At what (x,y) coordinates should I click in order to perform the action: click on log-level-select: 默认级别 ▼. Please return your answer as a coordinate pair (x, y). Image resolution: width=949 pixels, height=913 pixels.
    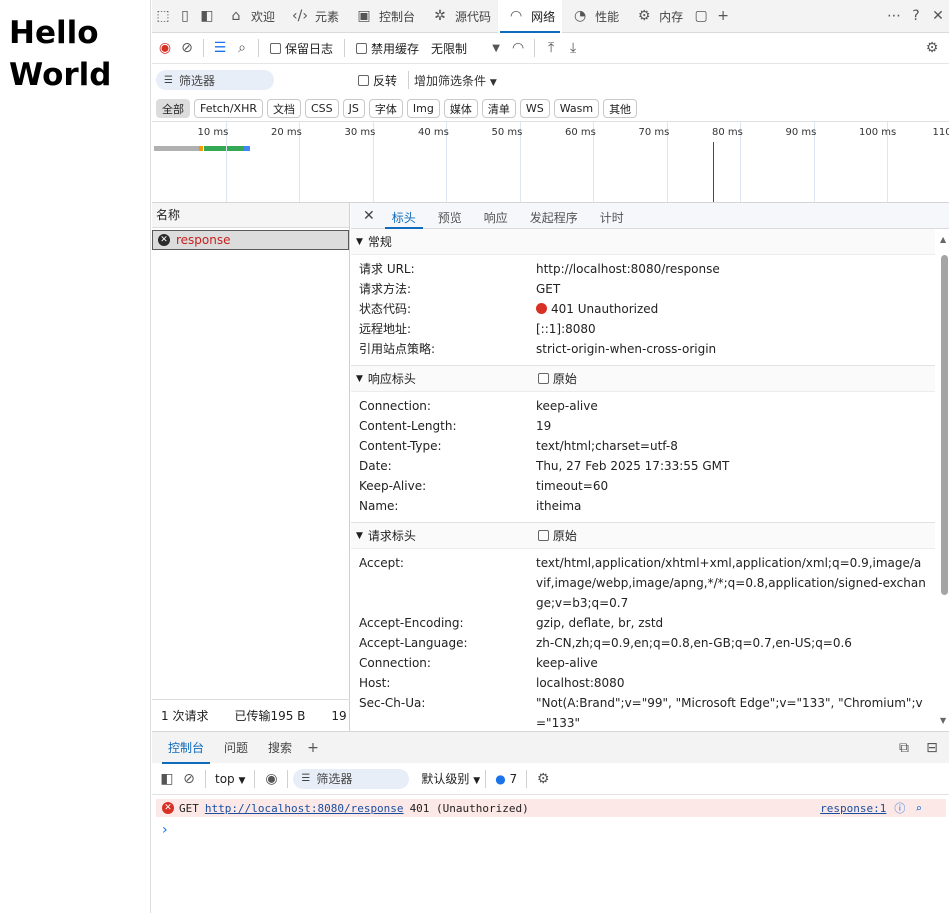
    Looking at the image, I should click on (450, 778).